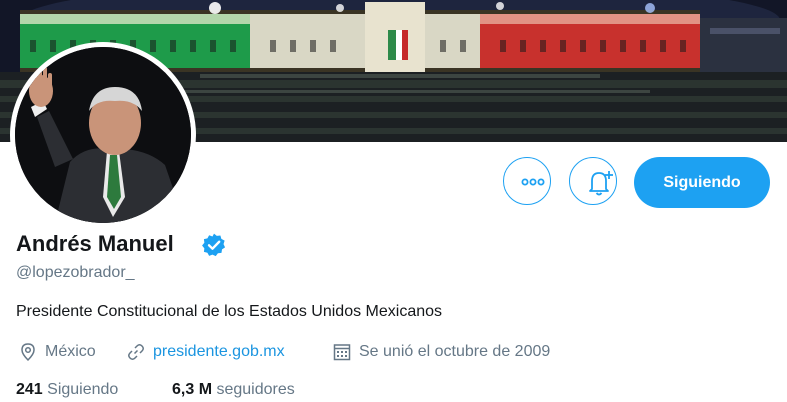 The height and width of the screenshot is (402, 787). What do you see at coordinates (75, 272) in the screenshot?
I see `profile-handle: @lopezobrador_` at bounding box center [75, 272].